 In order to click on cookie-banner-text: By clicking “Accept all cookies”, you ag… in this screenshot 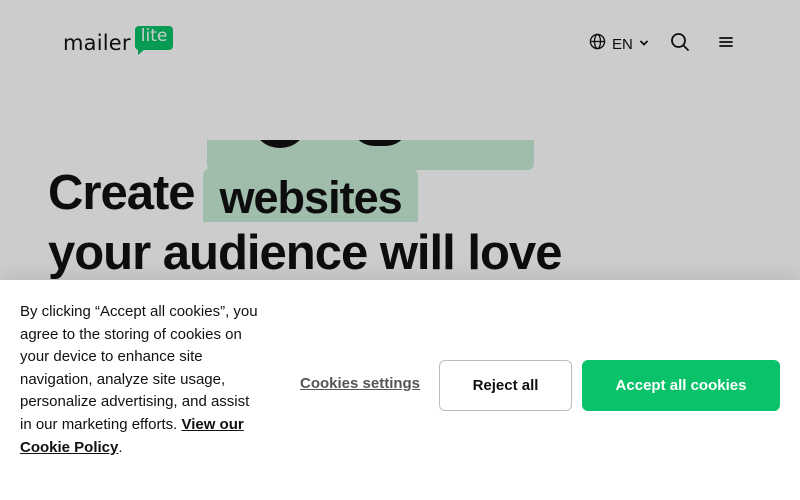, I will do `click(140, 380)`.